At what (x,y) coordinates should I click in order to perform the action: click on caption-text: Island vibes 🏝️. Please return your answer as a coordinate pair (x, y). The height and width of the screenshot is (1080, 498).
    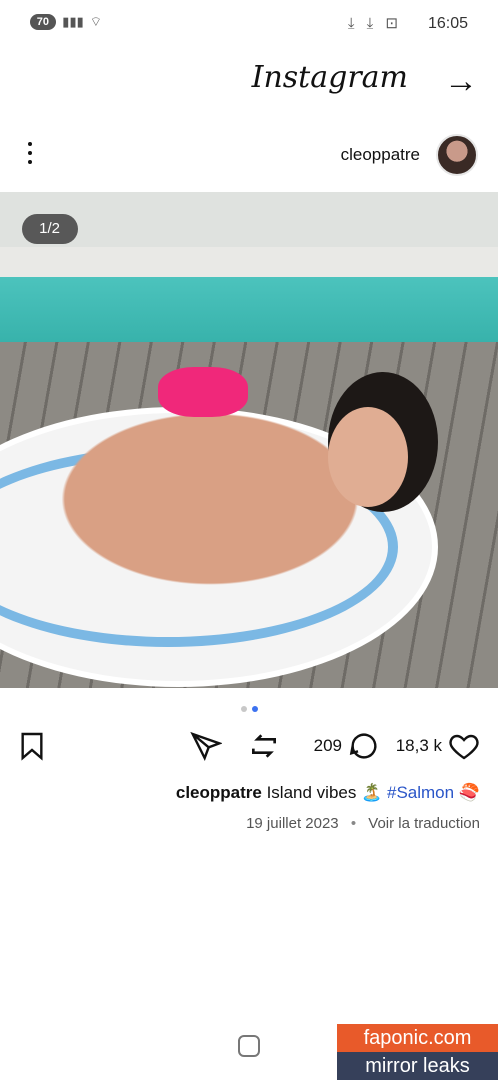
    Looking at the image, I should click on (324, 792).